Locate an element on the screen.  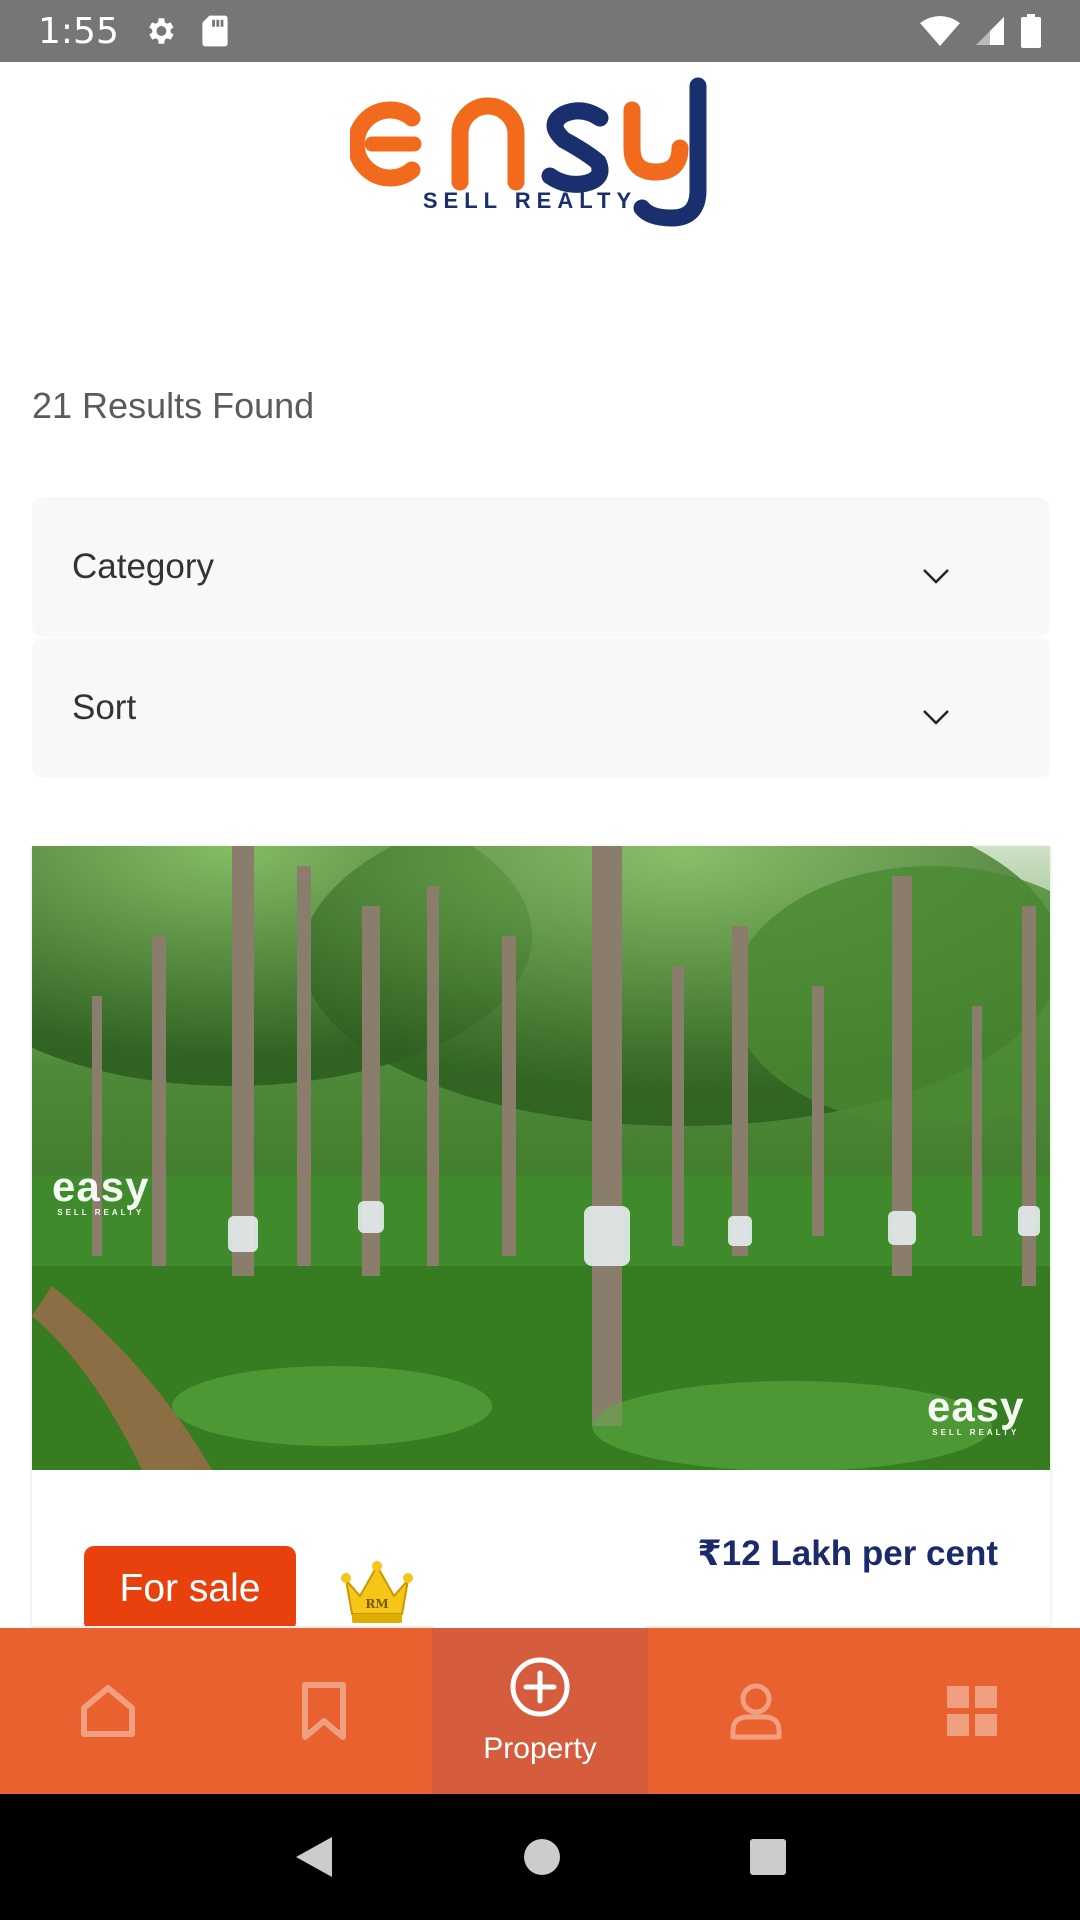
property-price: ₹12 Lakh per cent is located at coordinates (847, 1553).